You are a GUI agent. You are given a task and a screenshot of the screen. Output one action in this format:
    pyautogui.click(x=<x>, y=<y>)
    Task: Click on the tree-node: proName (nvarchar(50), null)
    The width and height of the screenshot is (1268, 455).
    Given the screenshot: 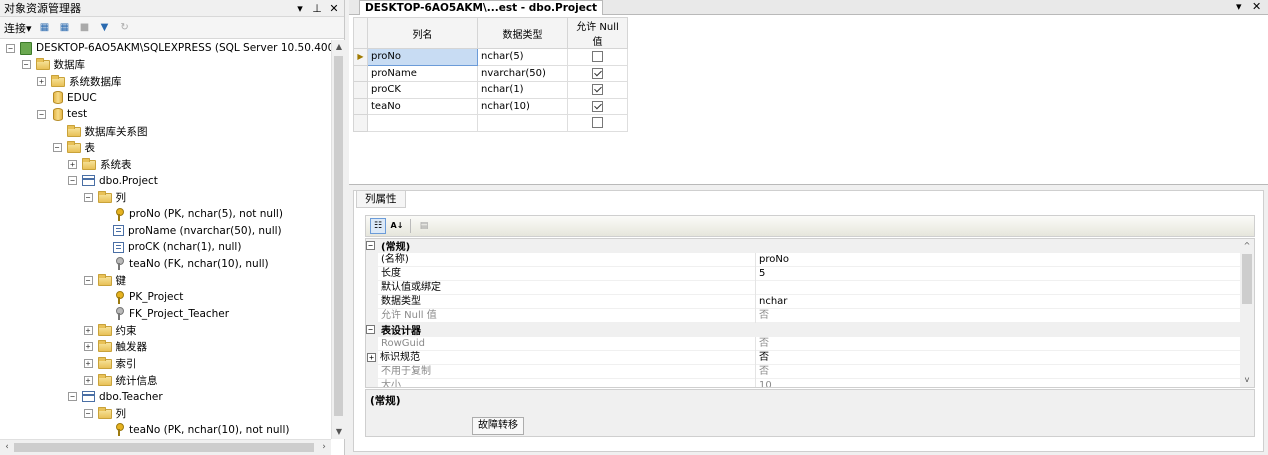 What is the action you would take?
    pyautogui.click(x=190, y=231)
    